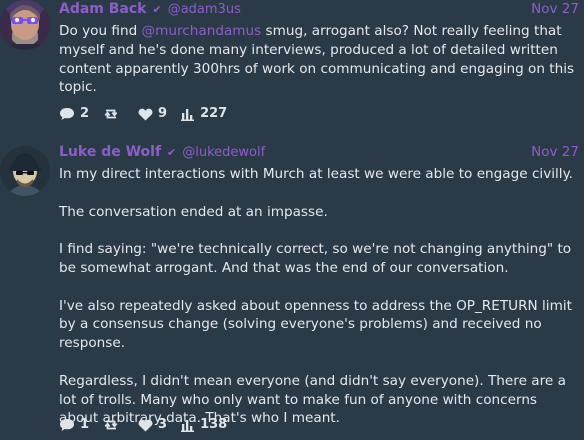 This screenshot has height=440, width=584. Describe the element at coordinates (150, 9) in the screenshot. I see `author-name: Adam Back ✔ @adam3us` at that location.